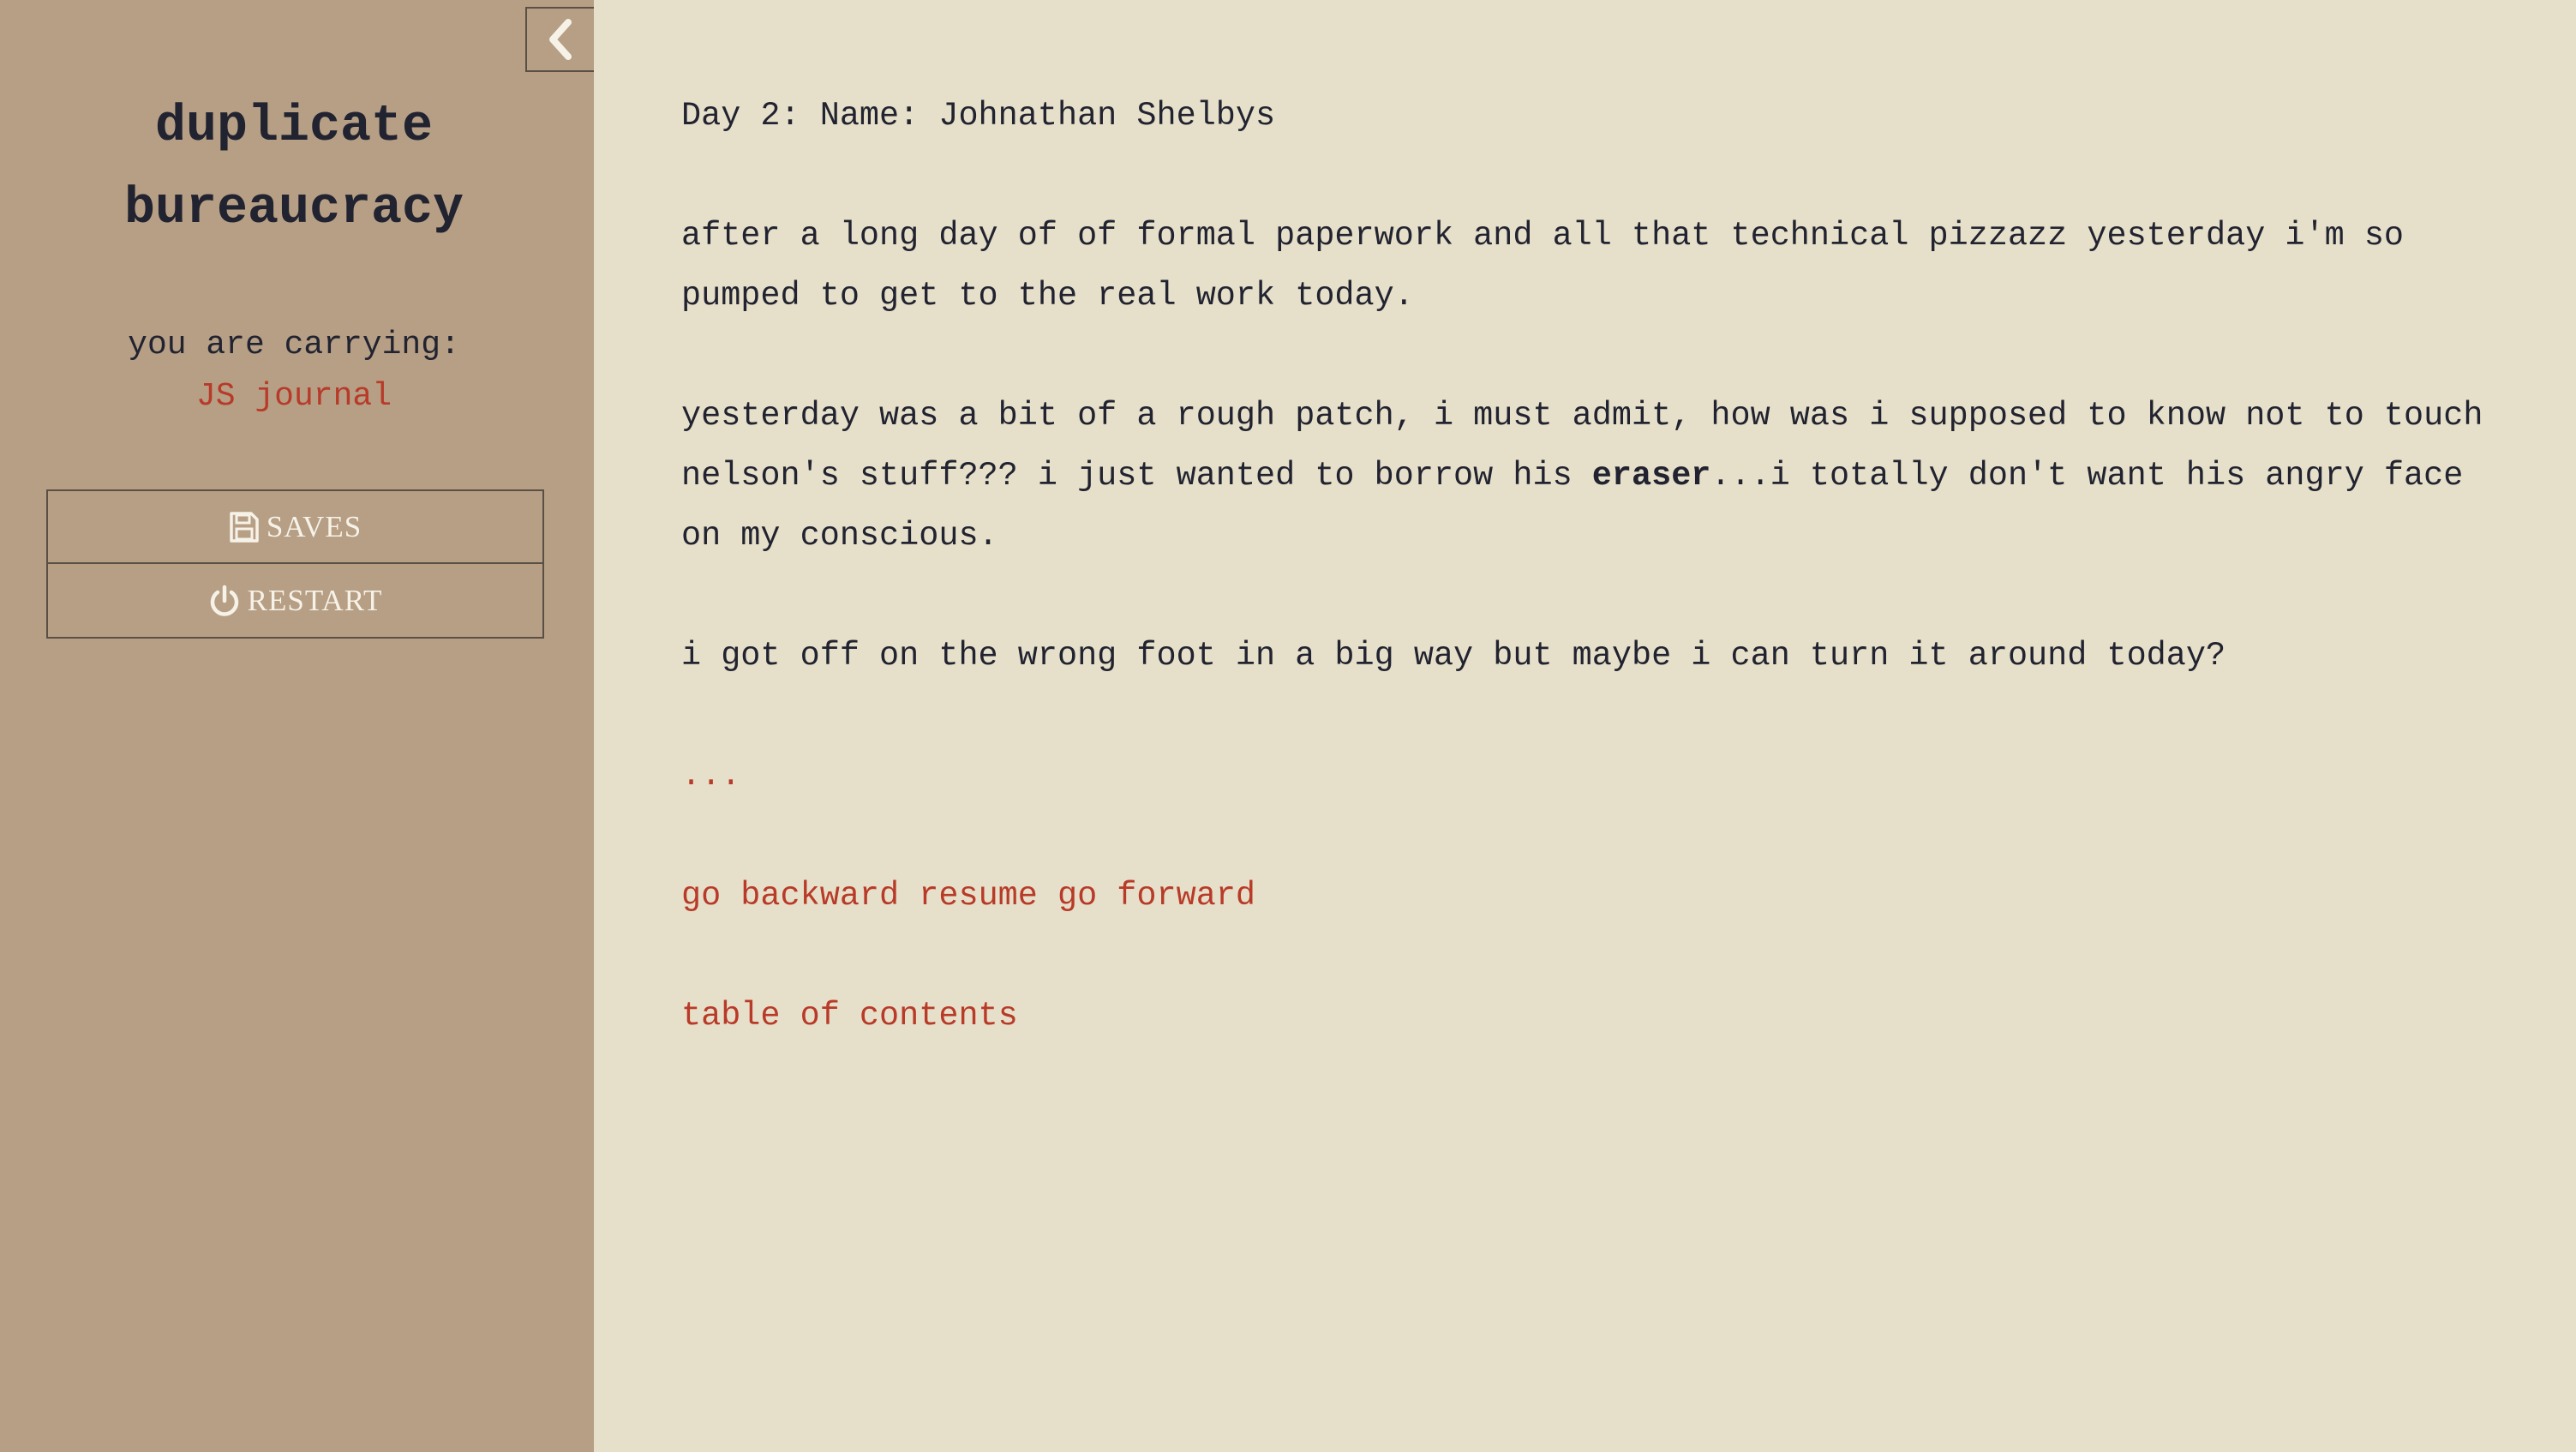 Image resolution: width=2576 pixels, height=1452 pixels. What do you see at coordinates (315, 600) in the screenshot?
I see `restart-label: RESTART` at bounding box center [315, 600].